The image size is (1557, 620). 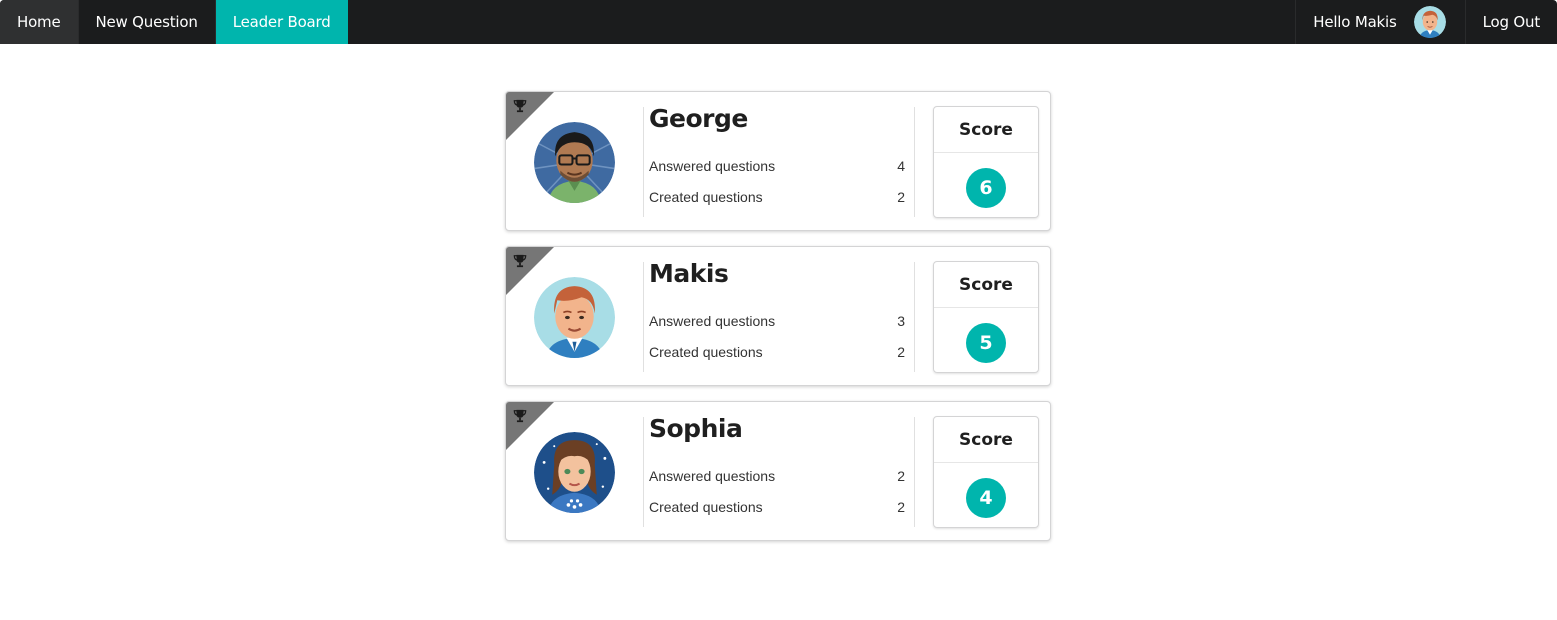 What do you see at coordinates (986, 472) in the screenshot?
I see `score-box: Score 4` at bounding box center [986, 472].